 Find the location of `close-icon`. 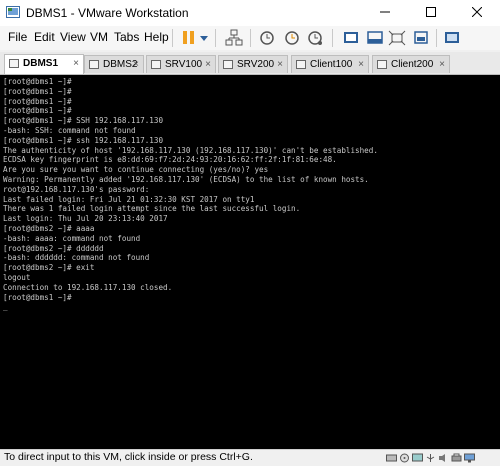

close-icon is located at coordinates (477, 12).